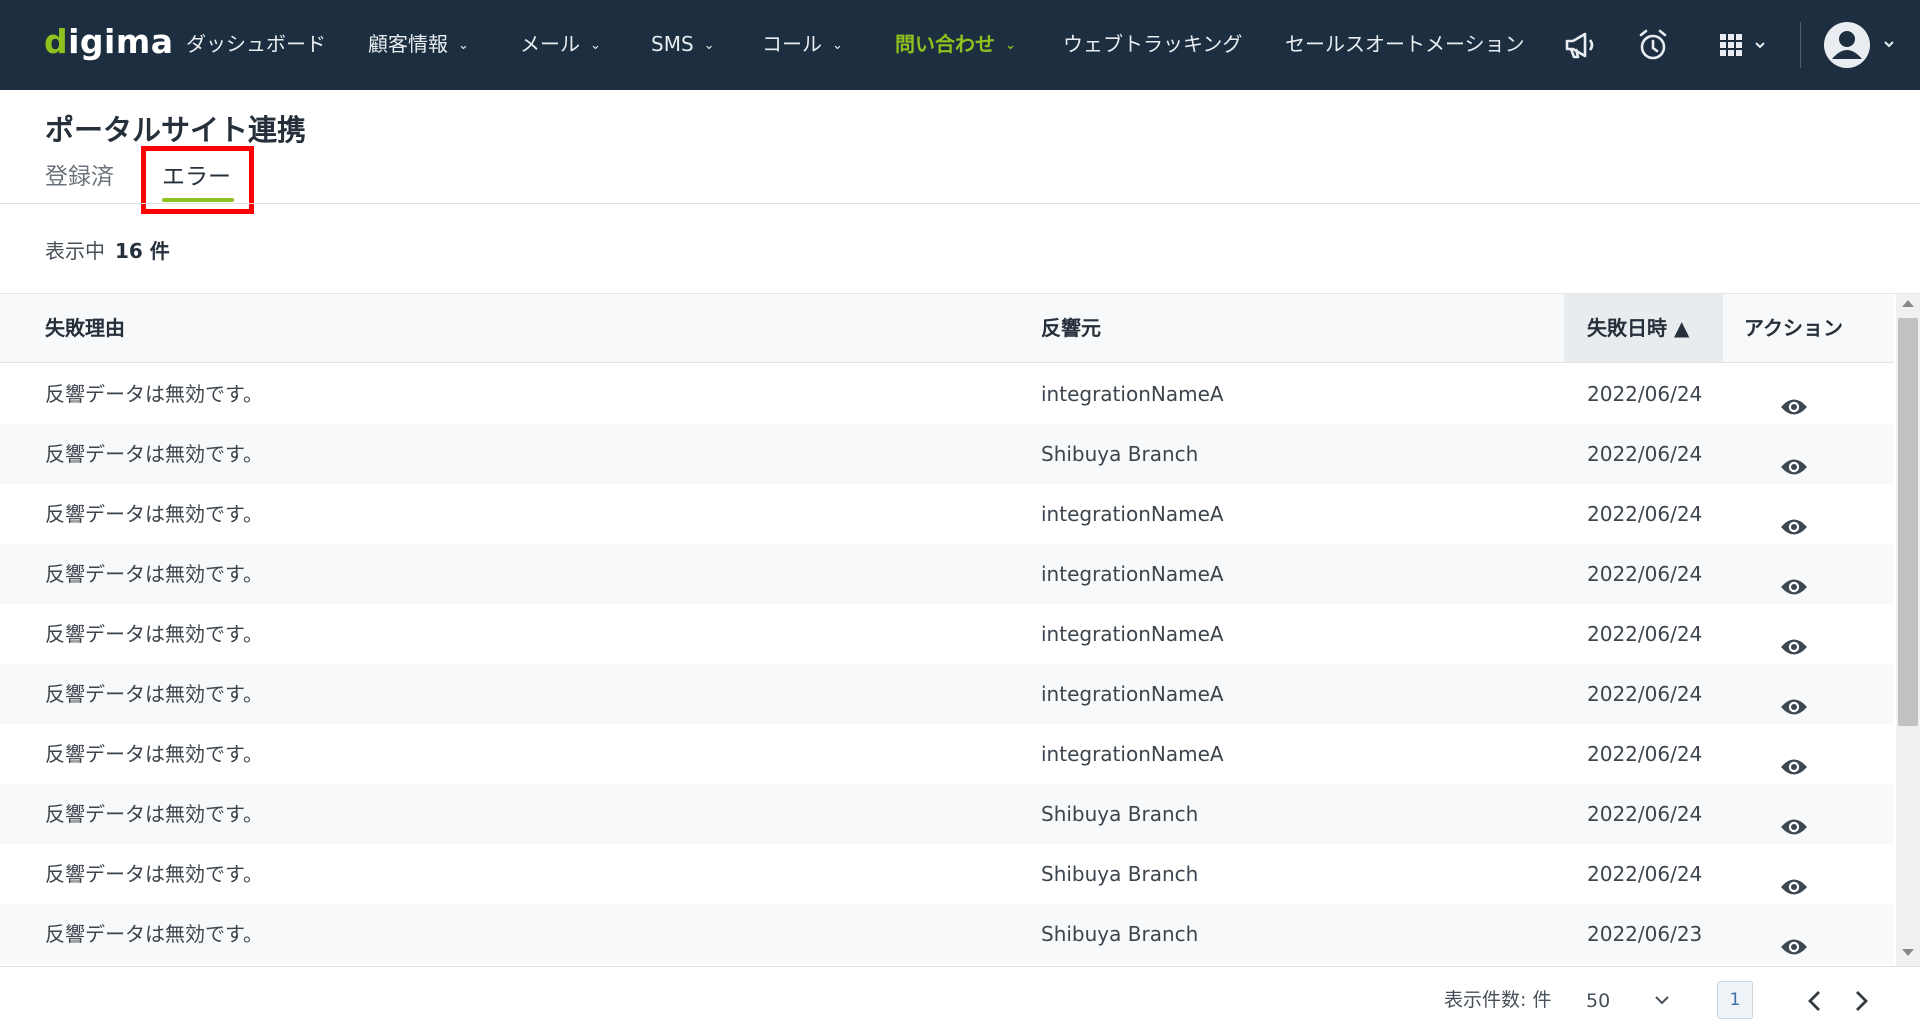 The height and width of the screenshot is (1034, 1920). What do you see at coordinates (256, 45) in the screenshot?
I see `nav-dashboard: ダッシュボード` at bounding box center [256, 45].